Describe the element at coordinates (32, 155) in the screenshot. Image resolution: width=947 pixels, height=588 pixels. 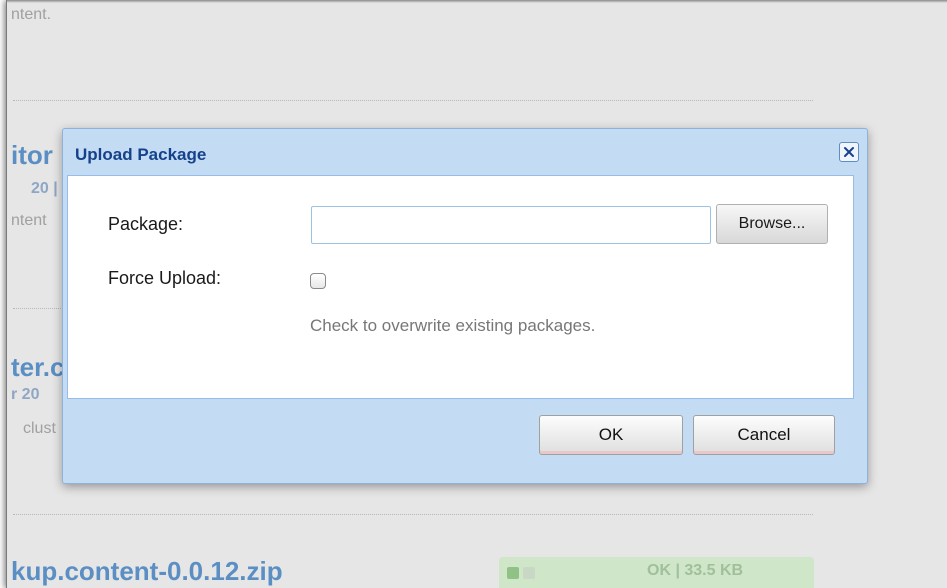
I see `background-item-title: itor` at that location.